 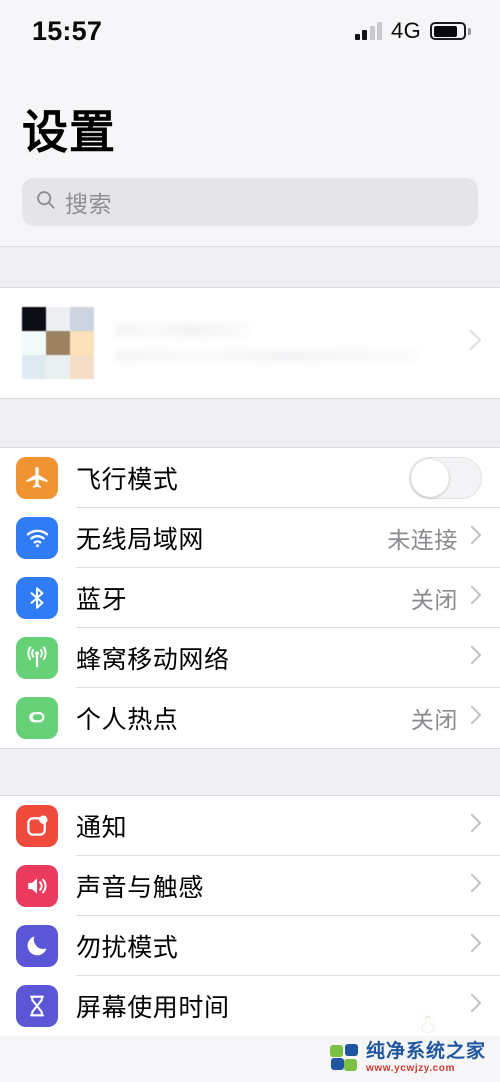 I want to click on settings-row-label: 无线局域网, so click(x=140, y=539).